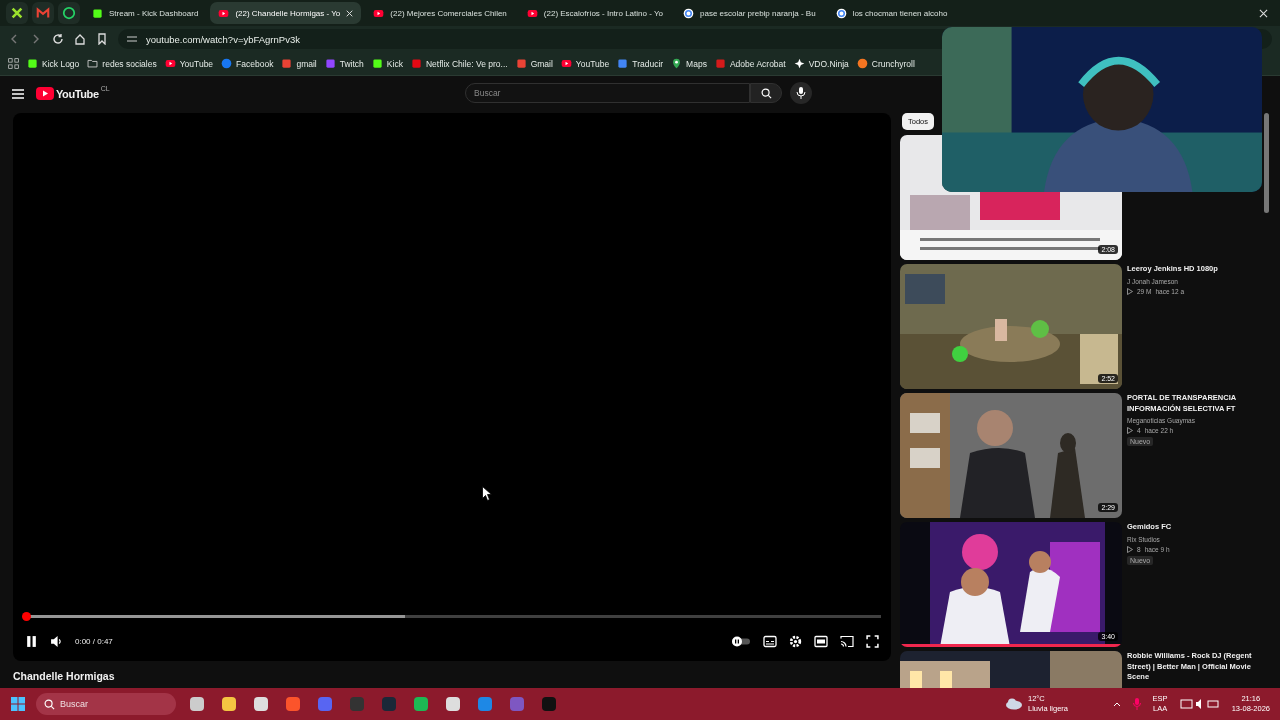 The image size is (1280, 720). What do you see at coordinates (885, 63) in the screenshot?
I see `bookmark-link: Crunchyroll` at bounding box center [885, 63].